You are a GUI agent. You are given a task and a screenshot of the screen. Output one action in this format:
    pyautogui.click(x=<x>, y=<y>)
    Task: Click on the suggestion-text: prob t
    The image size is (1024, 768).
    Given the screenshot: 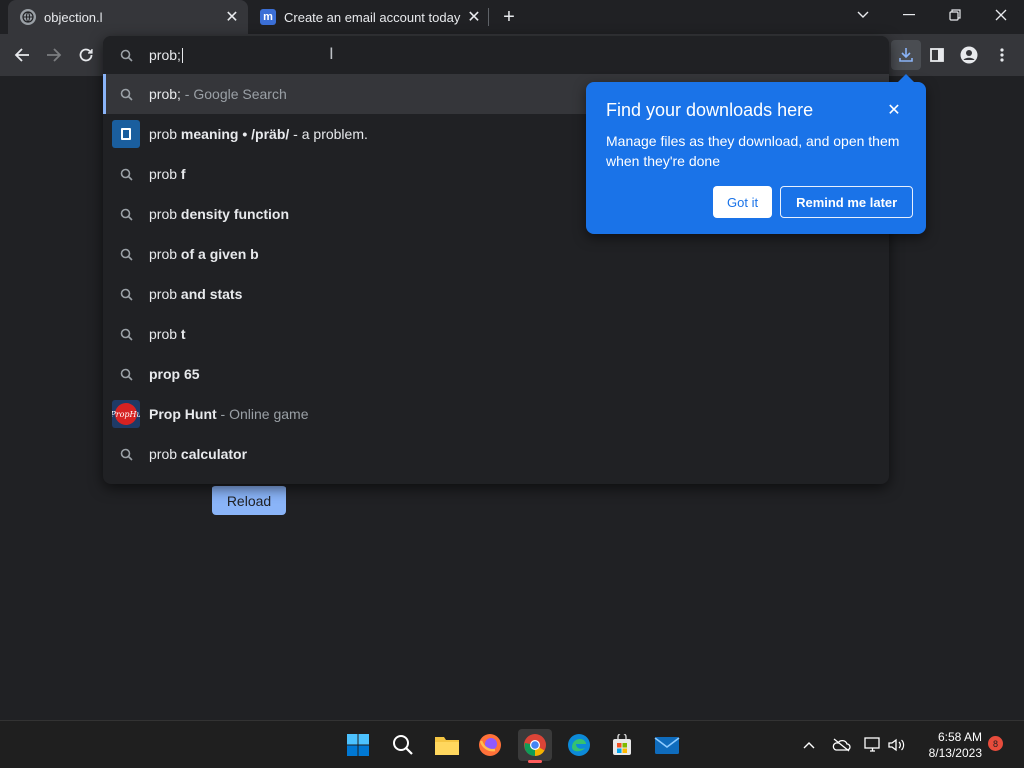 What is the action you would take?
    pyautogui.click(x=167, y=334)
    